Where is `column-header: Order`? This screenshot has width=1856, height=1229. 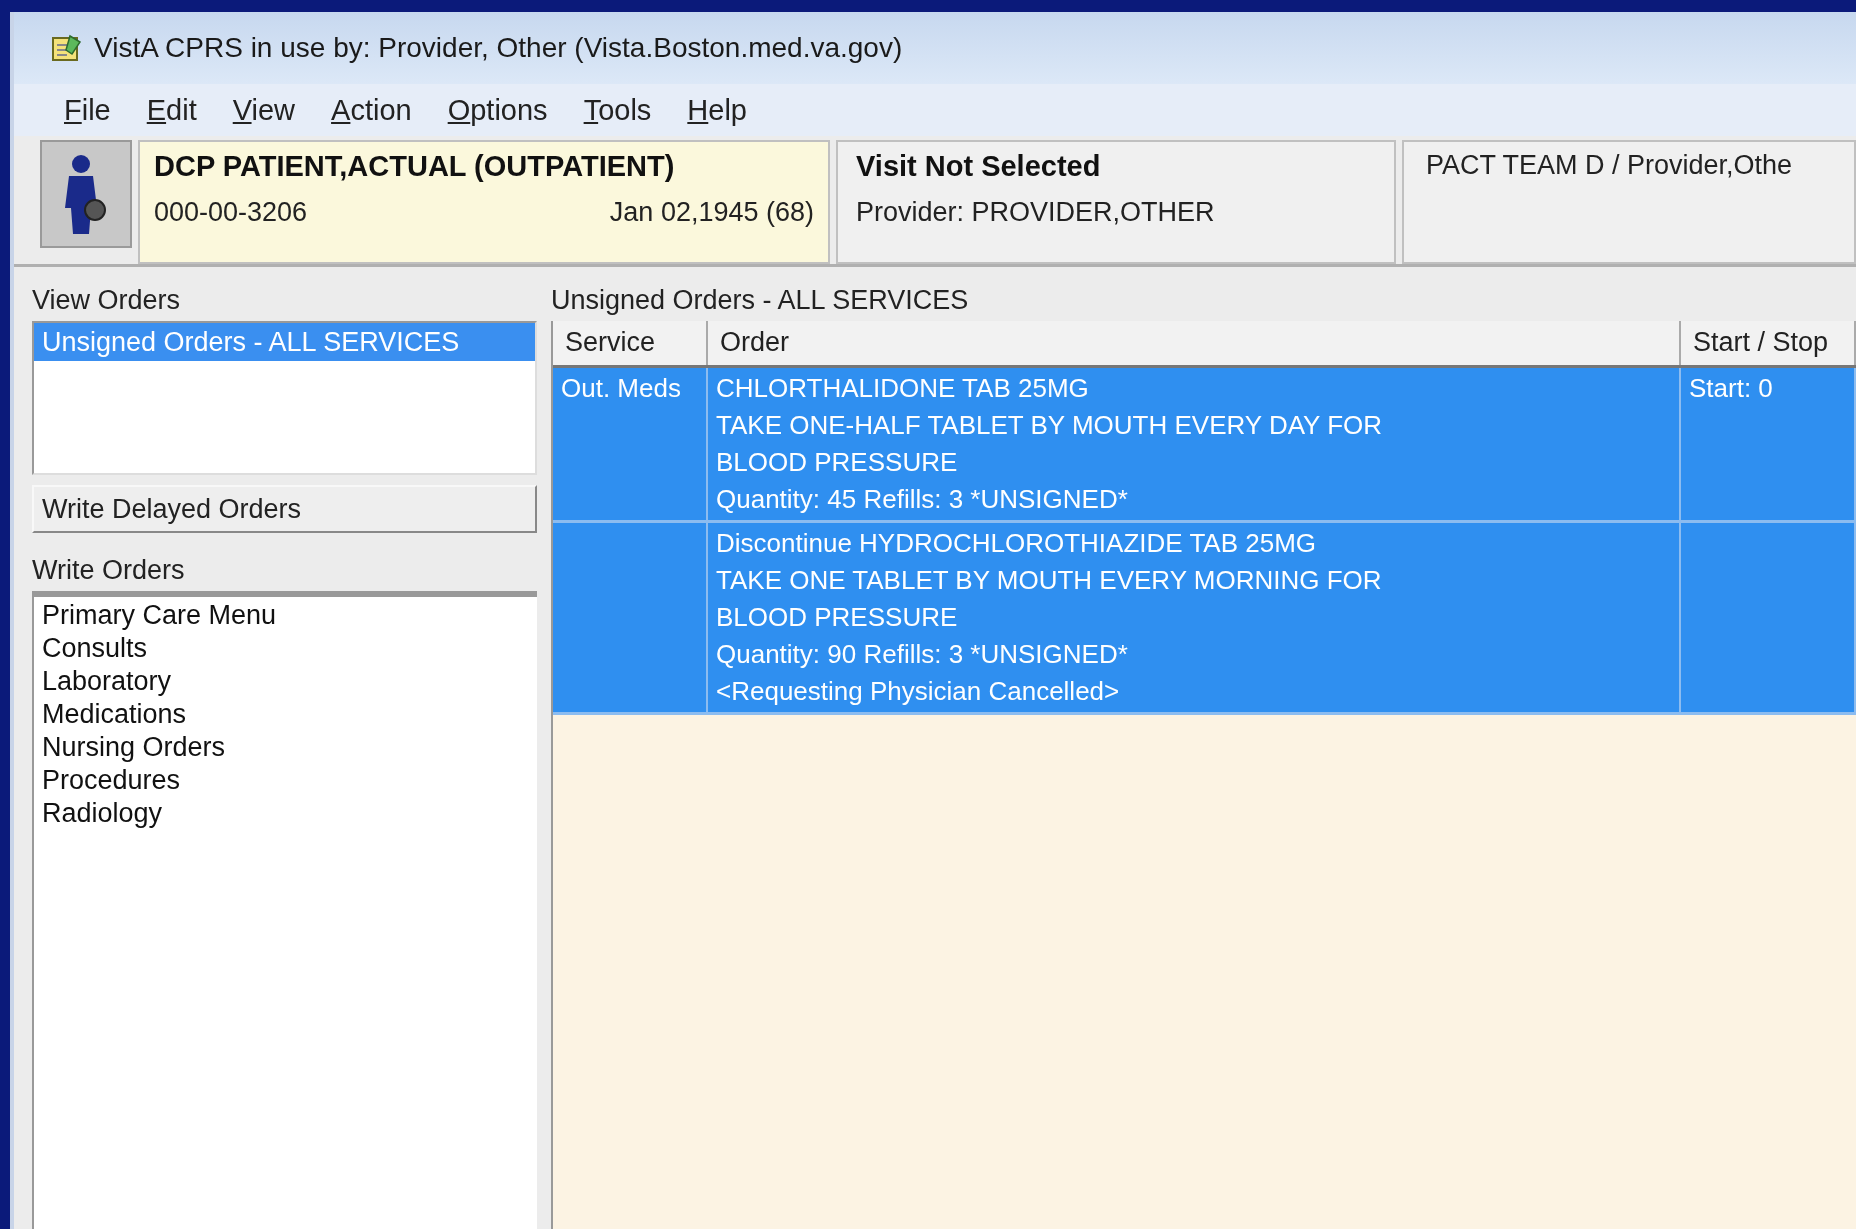
column-header: Order is located at coordinates (1194, 343).